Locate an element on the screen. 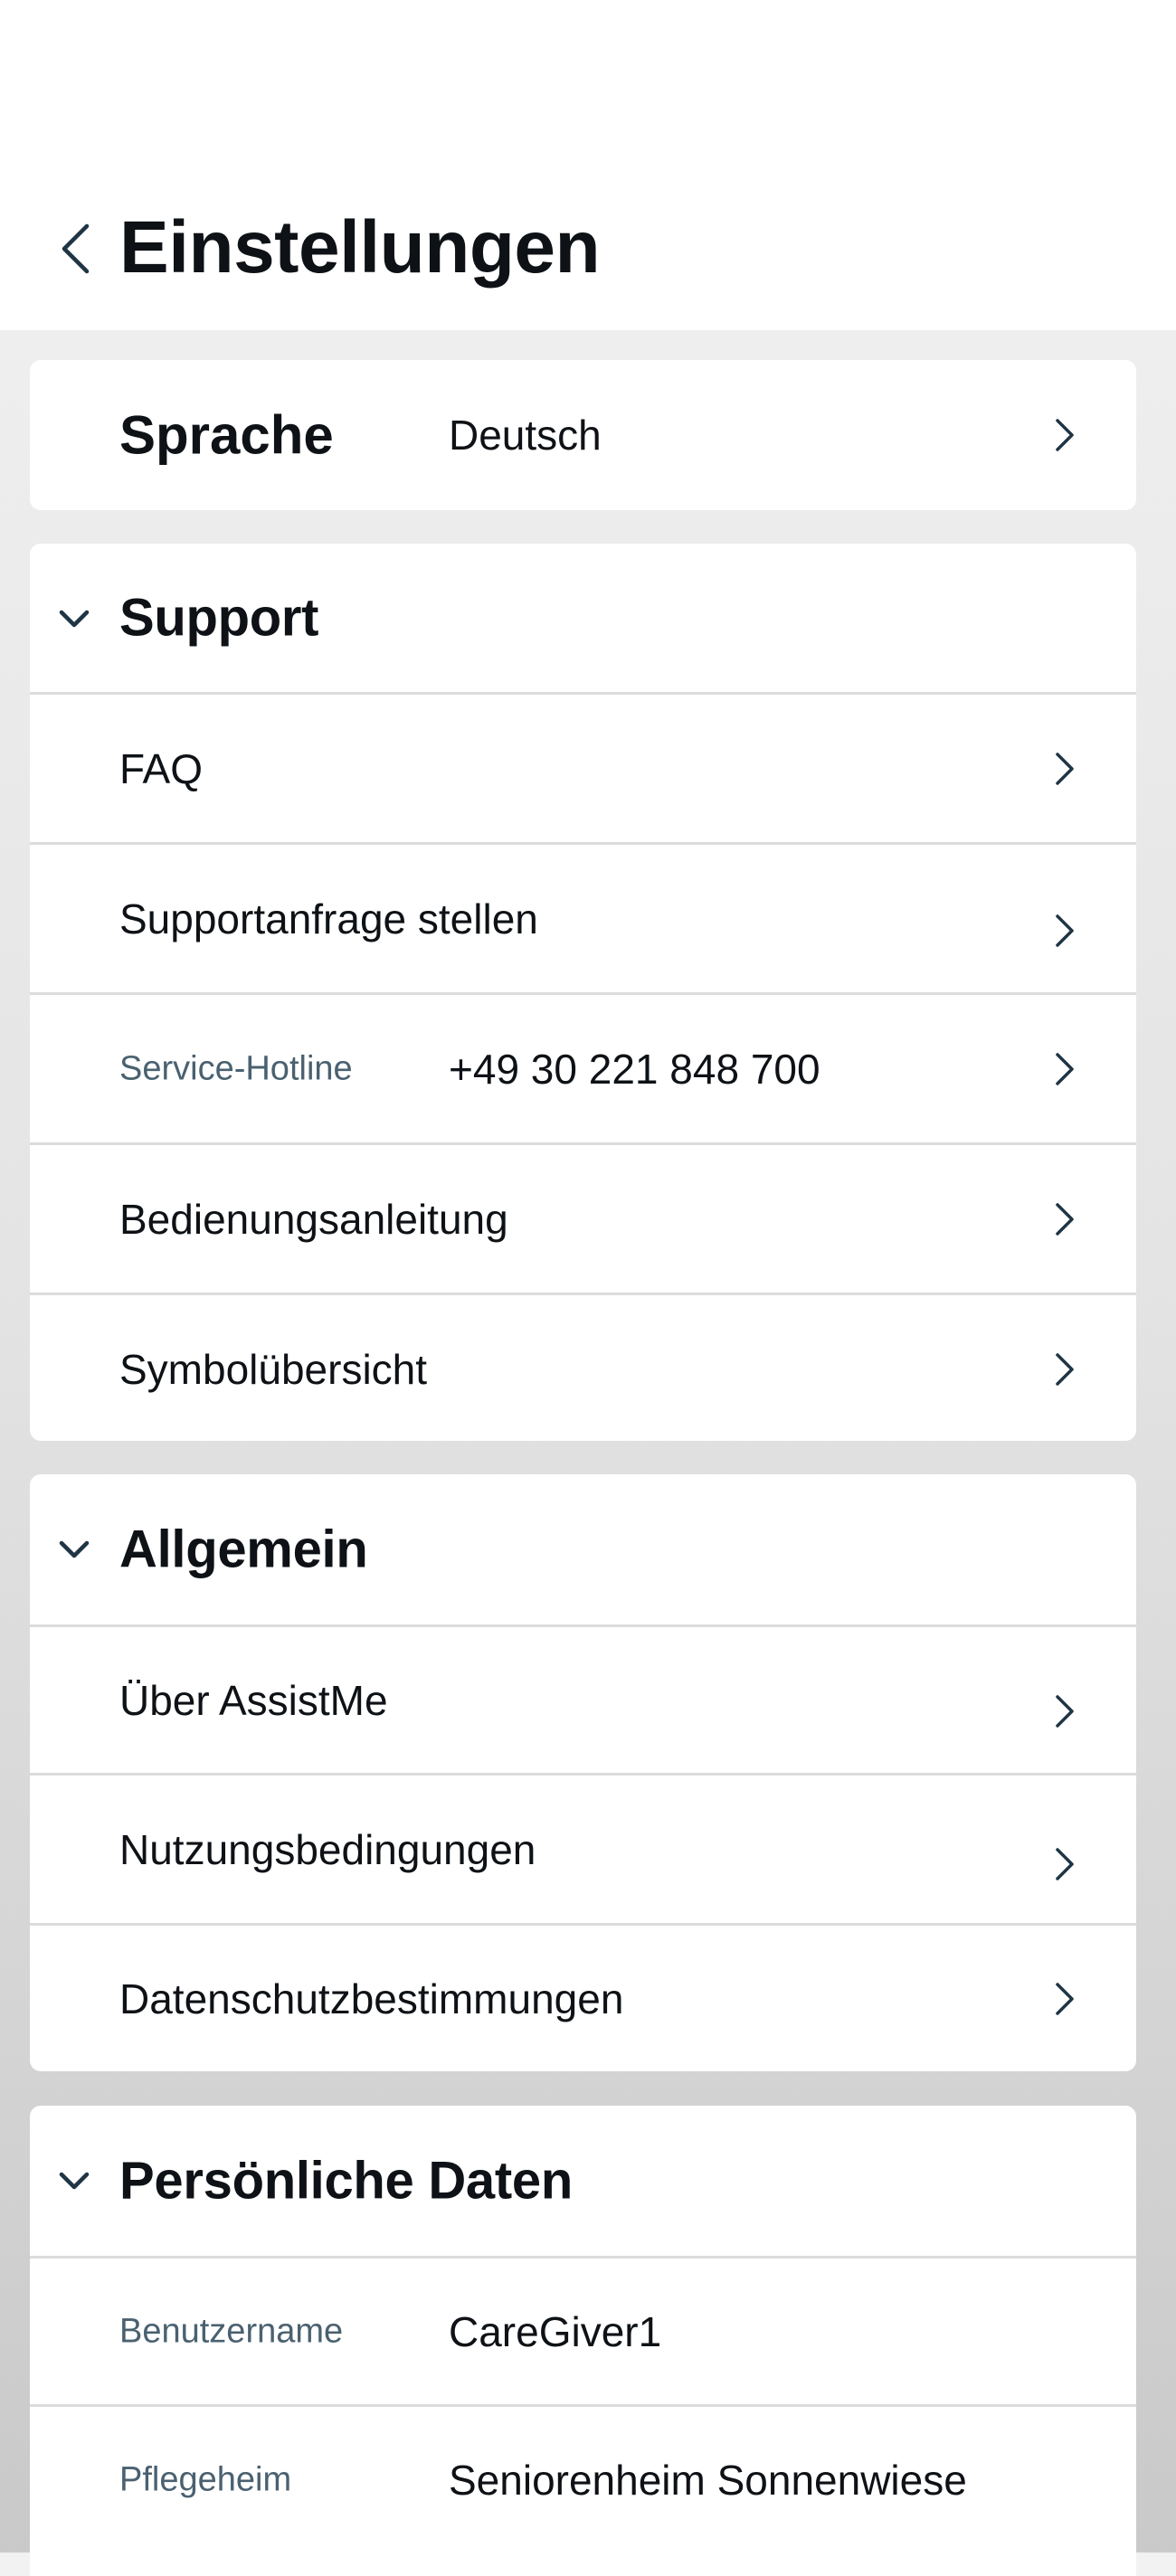 The height and width of the screenshot is (2576, 1176). app-header: Einstellungen is located at coordinates (588, 165).